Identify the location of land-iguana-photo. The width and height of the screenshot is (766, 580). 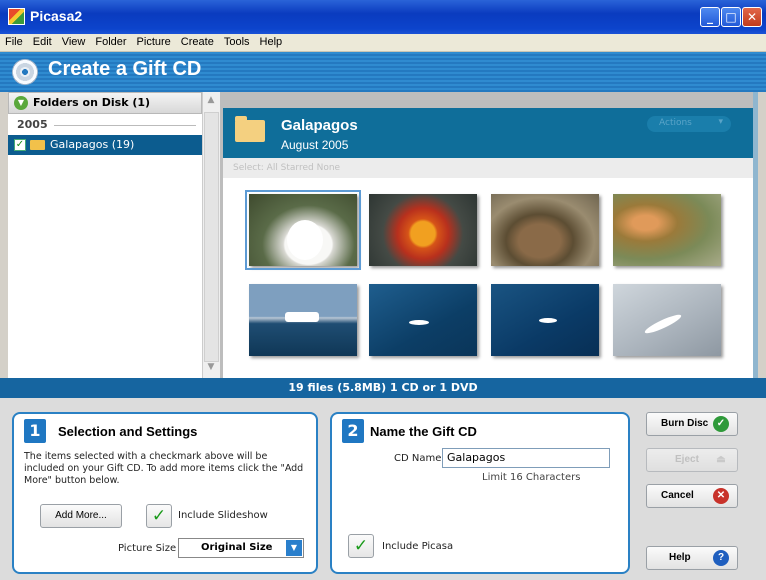
(545, 230).